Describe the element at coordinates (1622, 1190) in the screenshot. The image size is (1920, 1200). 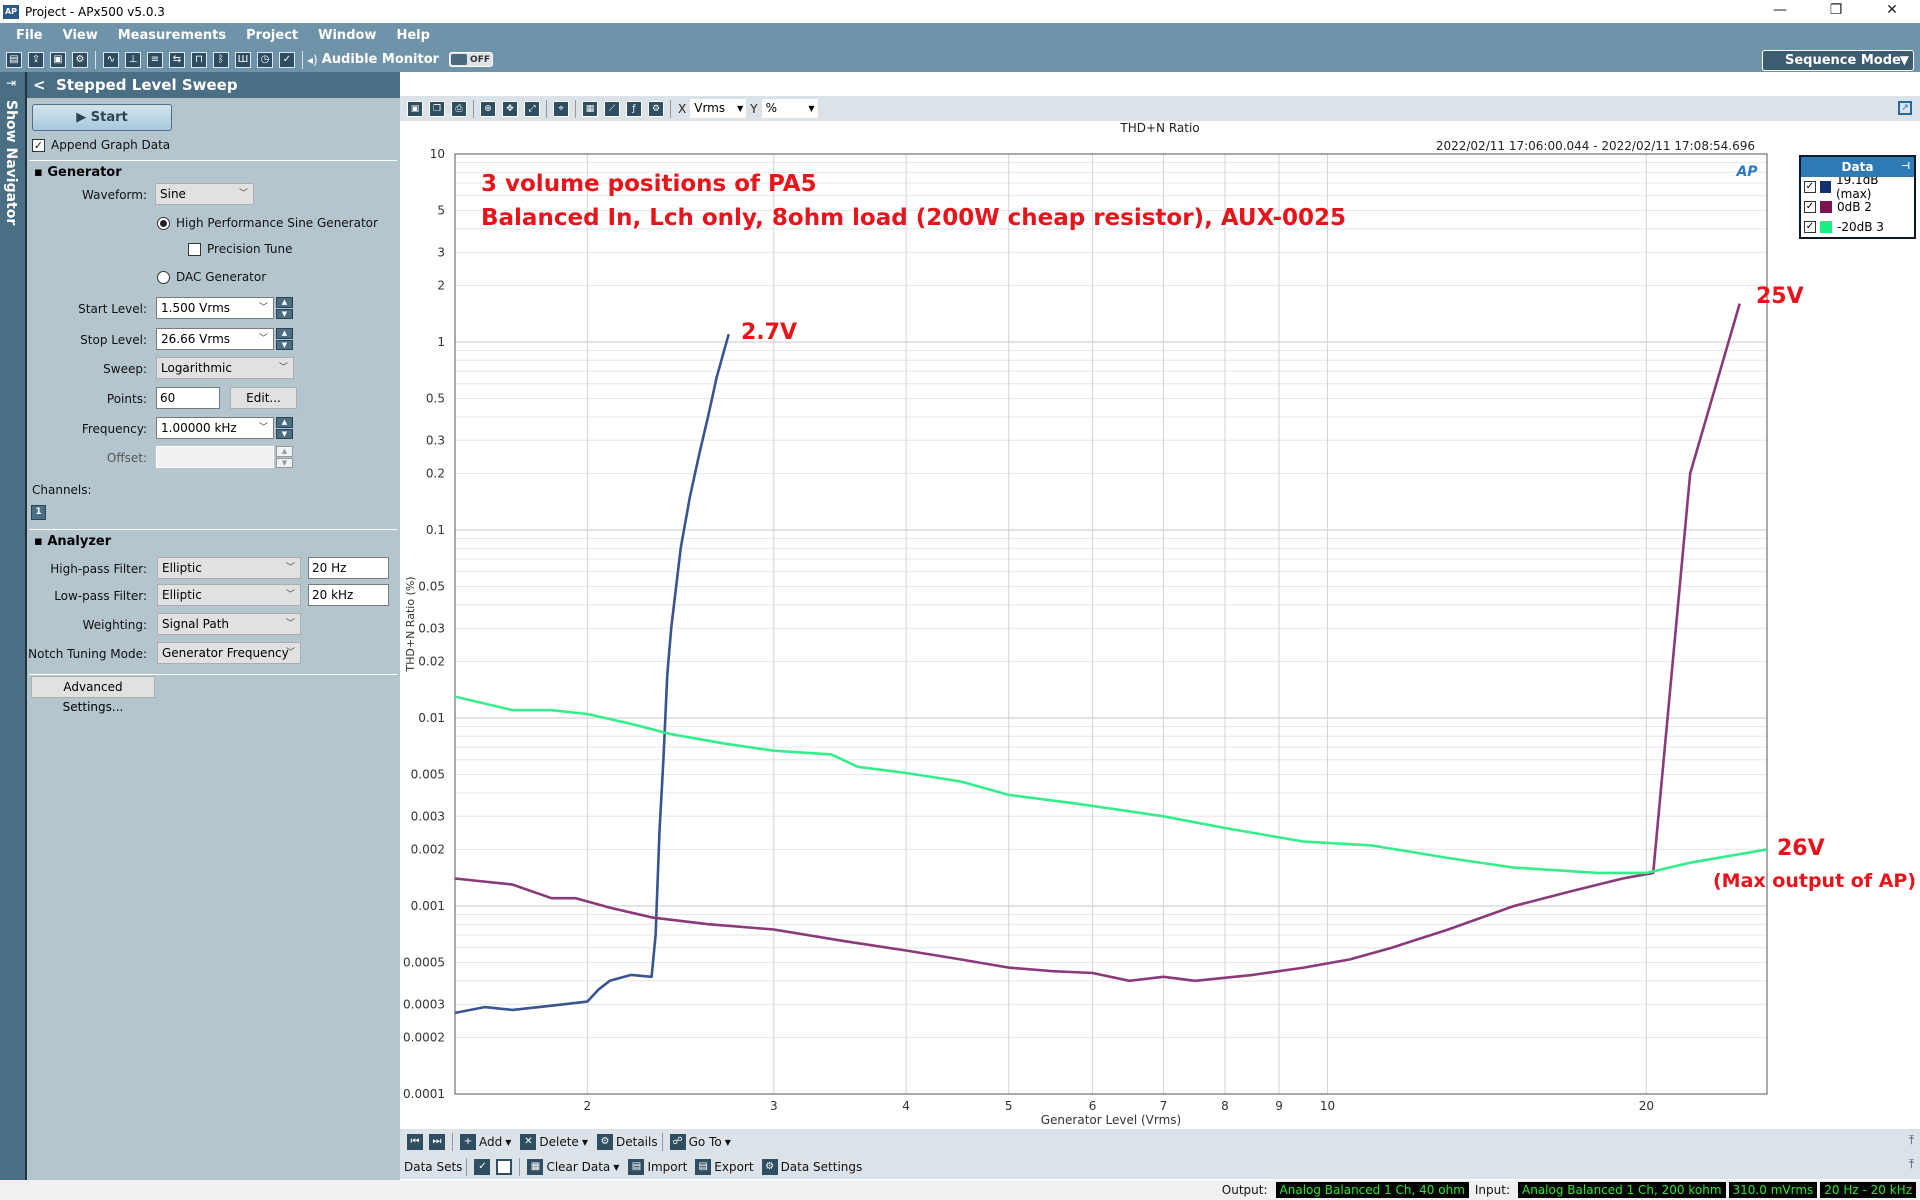
I see `input-config: Analog Balanced 1 Ch, 200 kohm` at that location.